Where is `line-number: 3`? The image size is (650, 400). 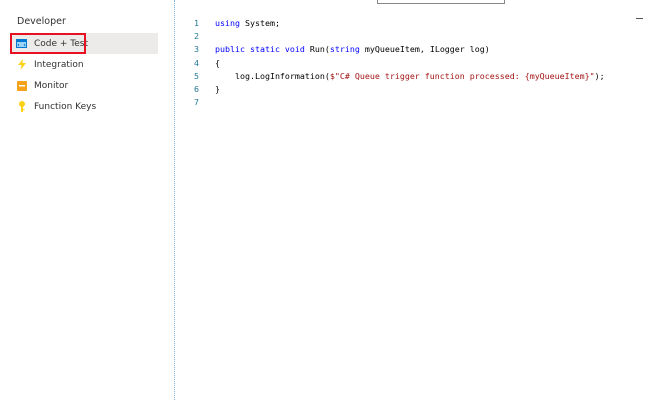
line-number: 3 is located at coordinates (196, 49).